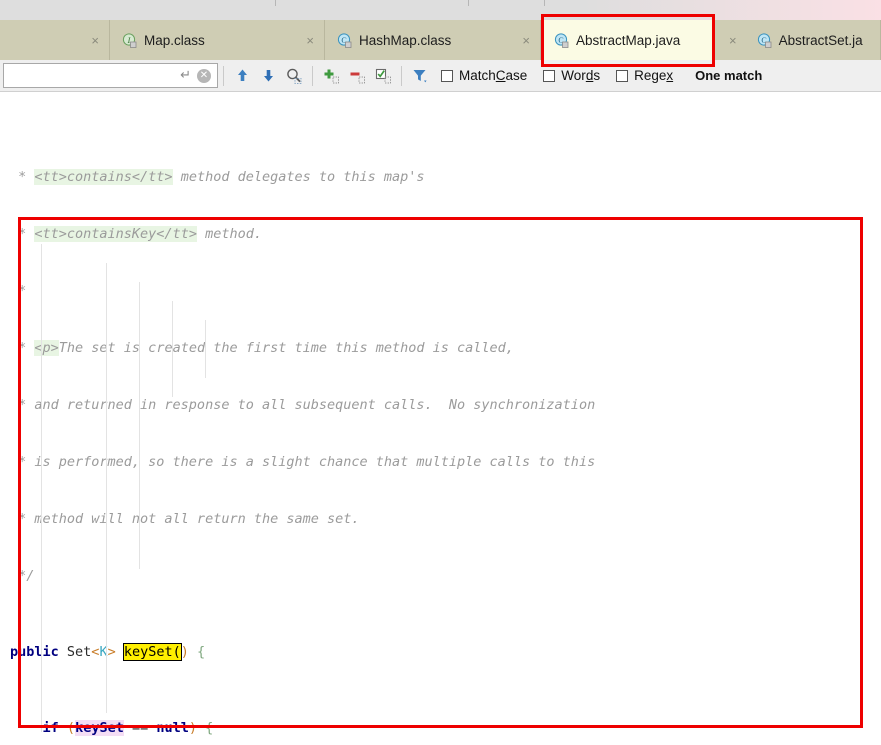 The width and height of the screenshot is (881, 745). What do you see at coordinates (597, 75) in the screenshot?
I see `words-label-post: s` at bounding box center [597, 75].